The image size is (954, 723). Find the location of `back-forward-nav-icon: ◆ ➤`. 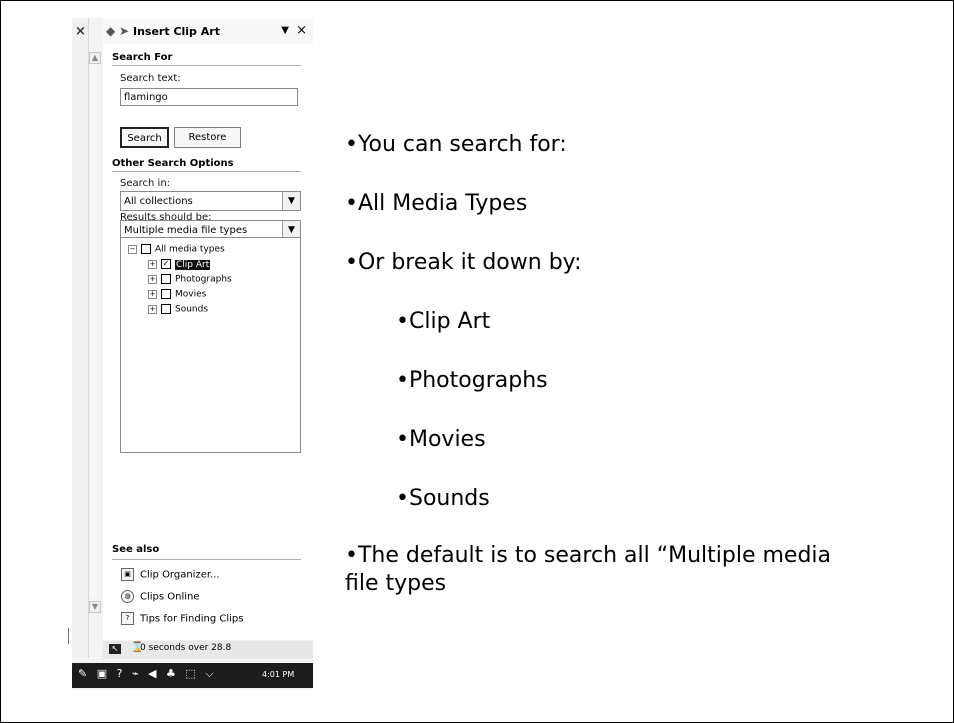

back-forward-nav-icon: ◆ ➤ is located at coordinates (117, 31).